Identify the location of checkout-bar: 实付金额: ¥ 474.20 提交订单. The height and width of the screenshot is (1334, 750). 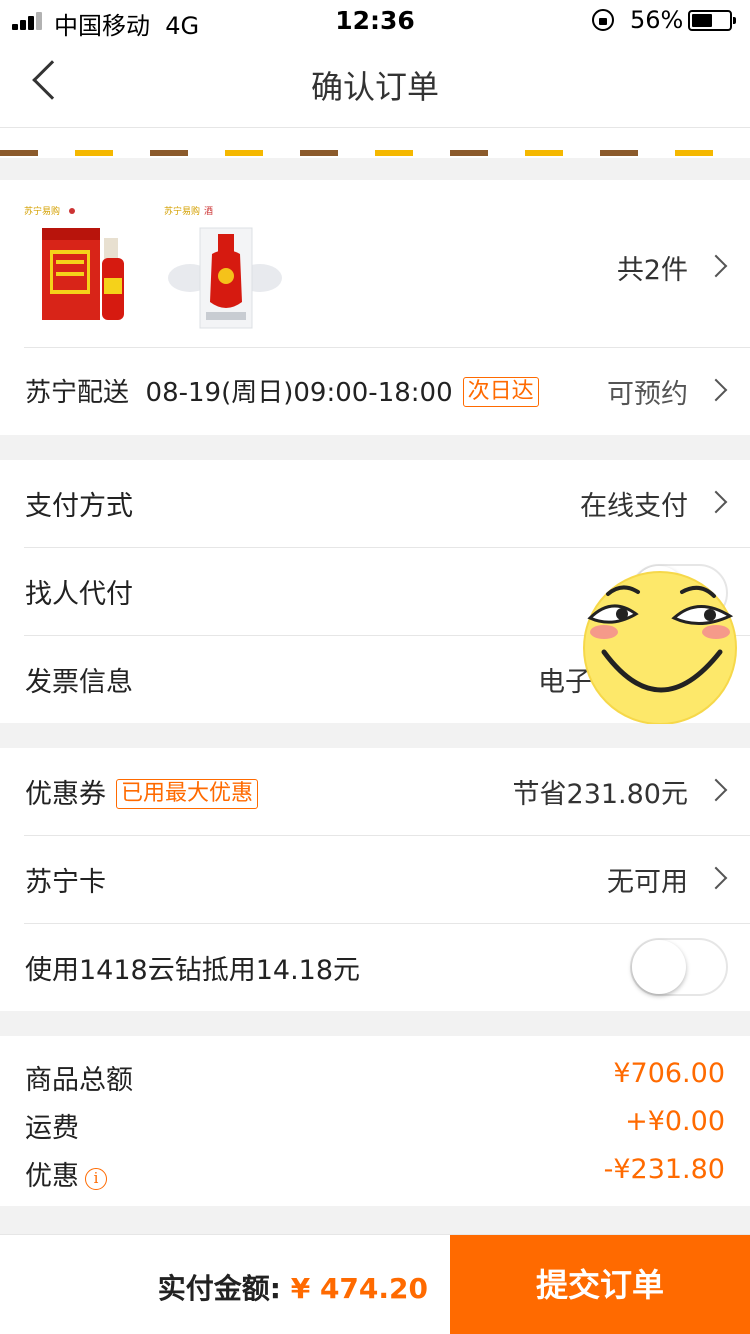
(375, 1284).